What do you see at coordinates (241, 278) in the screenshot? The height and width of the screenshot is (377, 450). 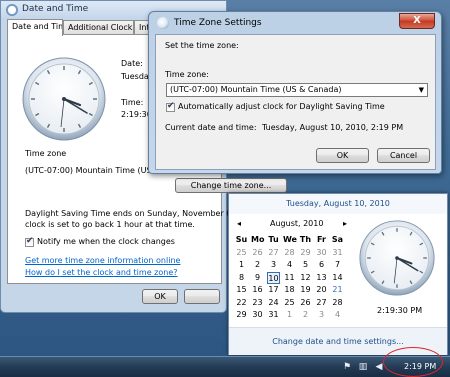 I see `calendar-day: 8` at bounding box center [241, 278].